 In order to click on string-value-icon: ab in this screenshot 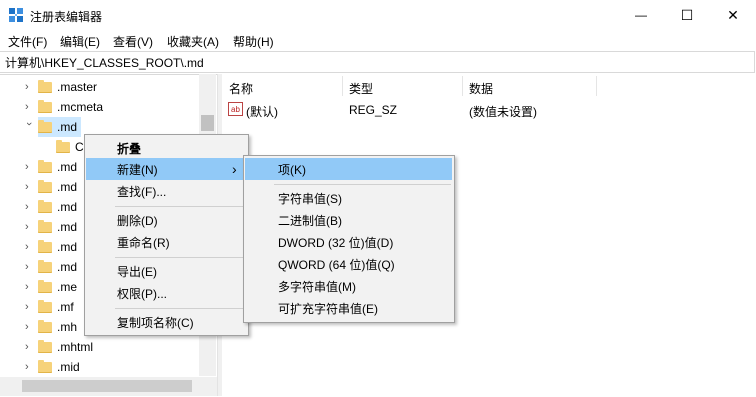, I will do `click(235, 109)`.